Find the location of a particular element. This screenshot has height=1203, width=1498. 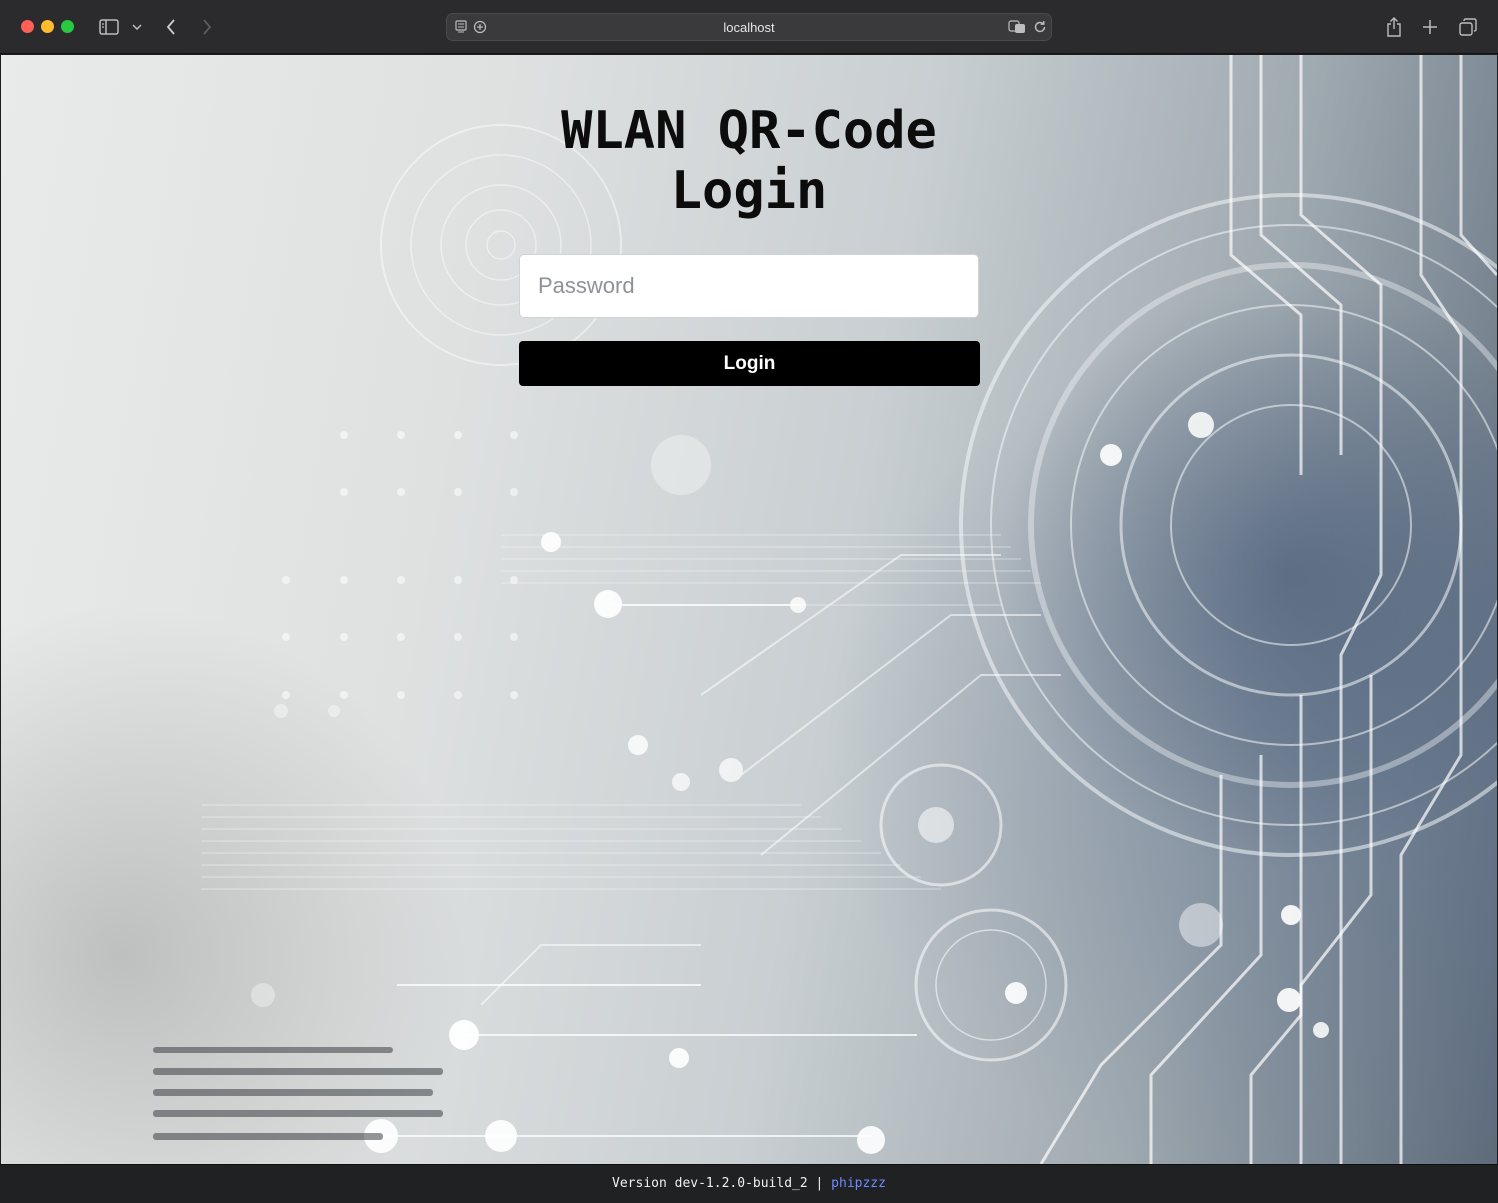

login-button: Login is located at coordinates (749, 363).